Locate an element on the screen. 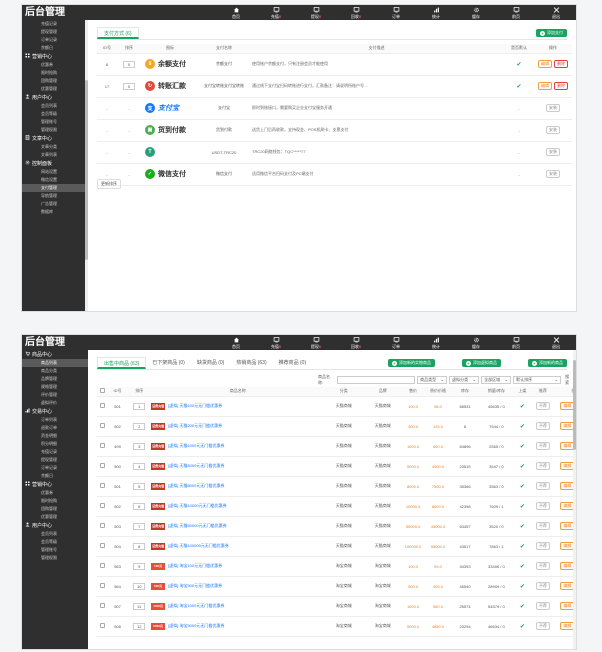 The image size is (602, 652). nav-close-8: 退出 is located at coordinates (556, 12).